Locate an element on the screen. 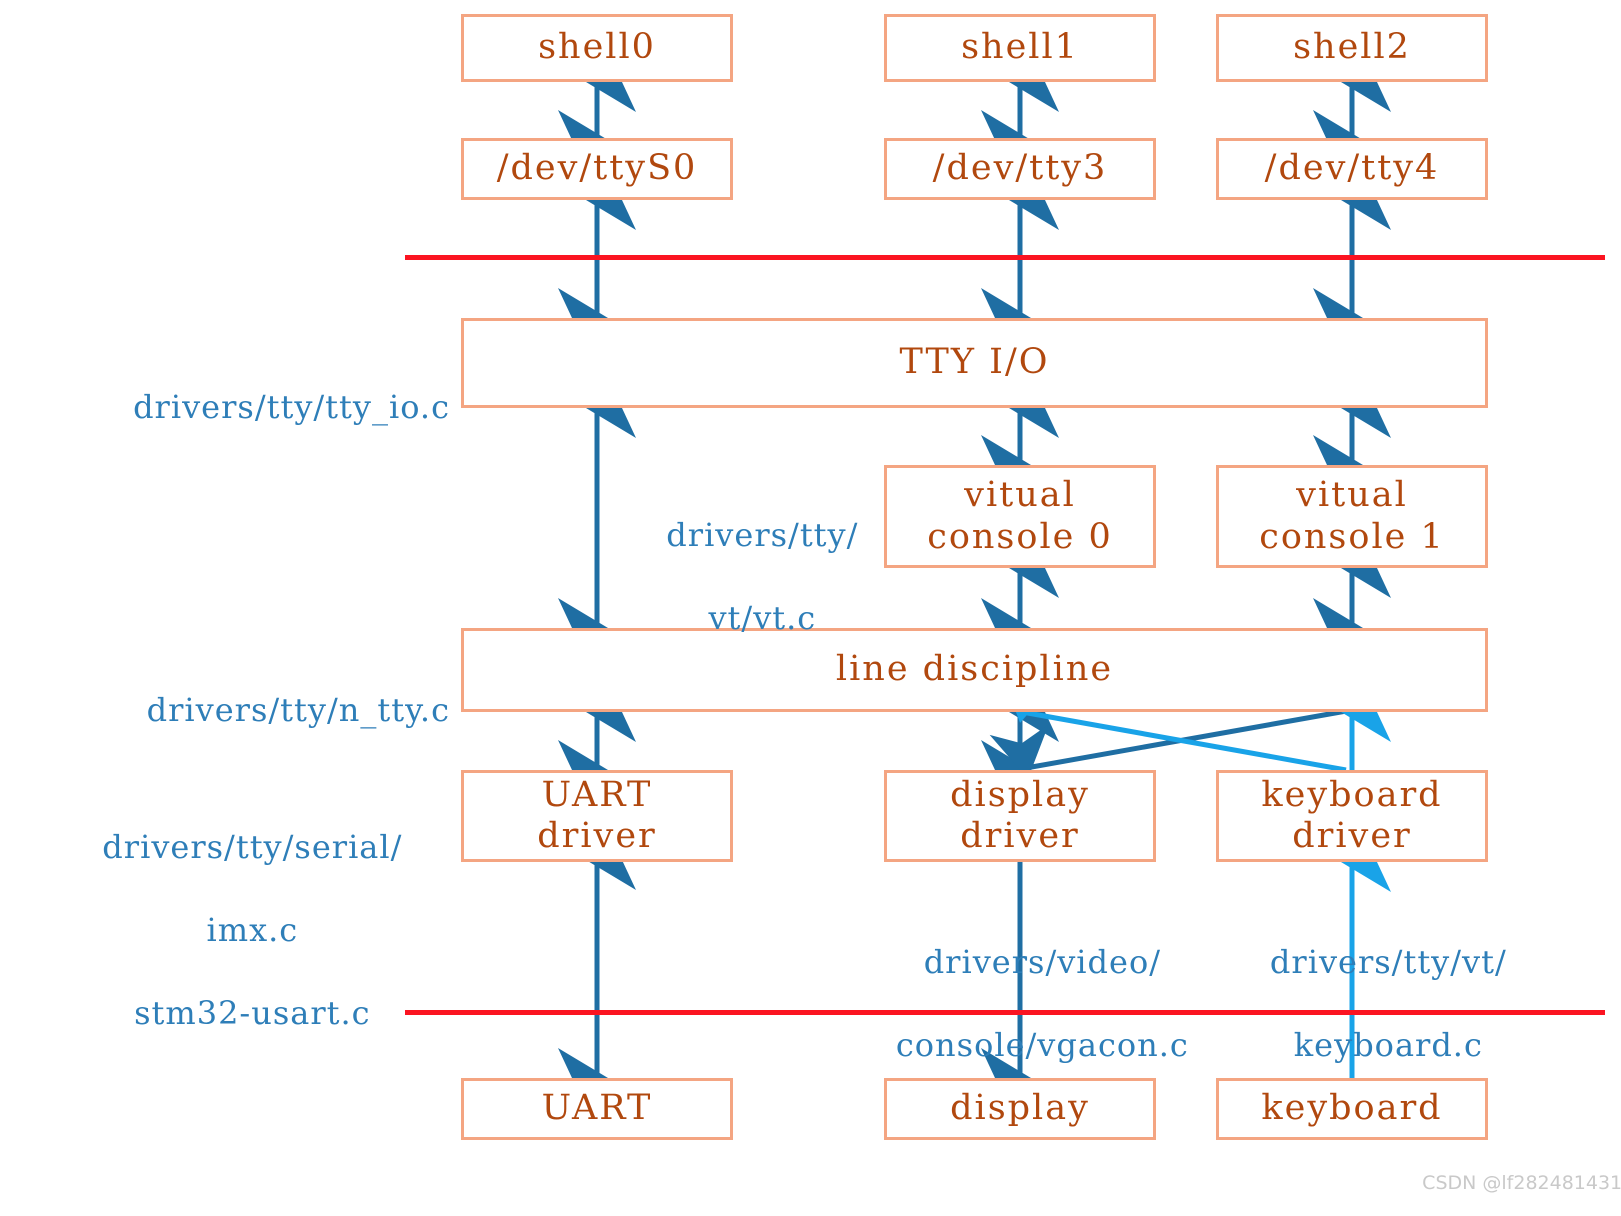  box-display-driver-line1: display is located at coordinates (1020, 794).